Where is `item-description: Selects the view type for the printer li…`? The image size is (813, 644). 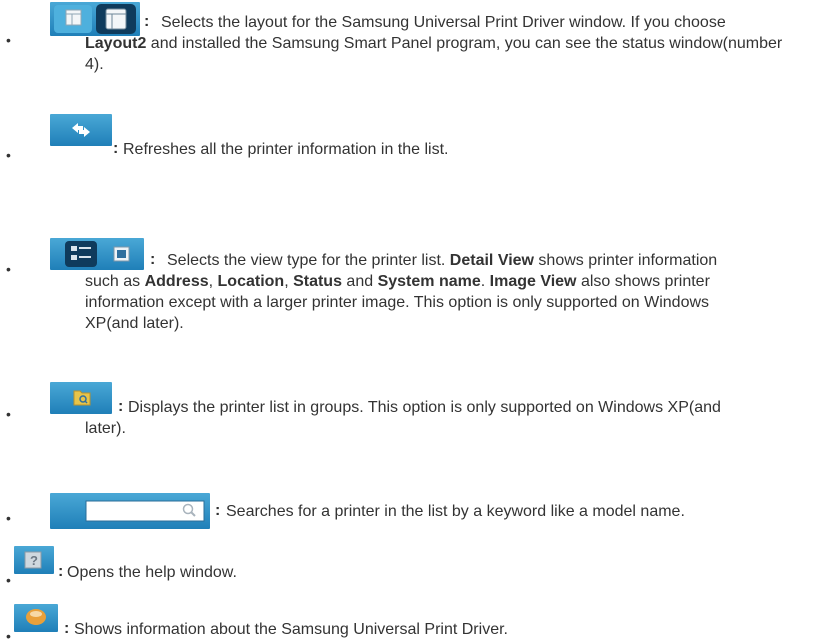
item-description: Selects the view type for the printer li… is located at coordinates (417, 292).